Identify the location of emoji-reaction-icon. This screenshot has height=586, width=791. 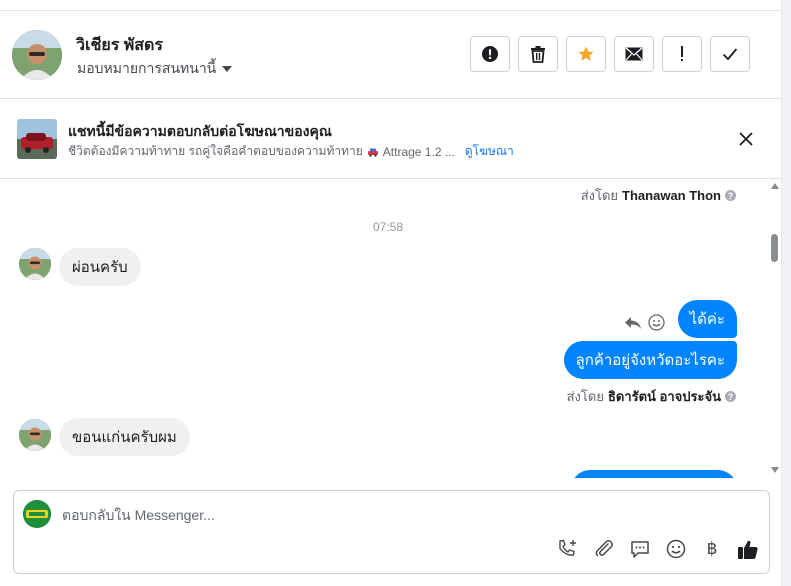
(656, 322).